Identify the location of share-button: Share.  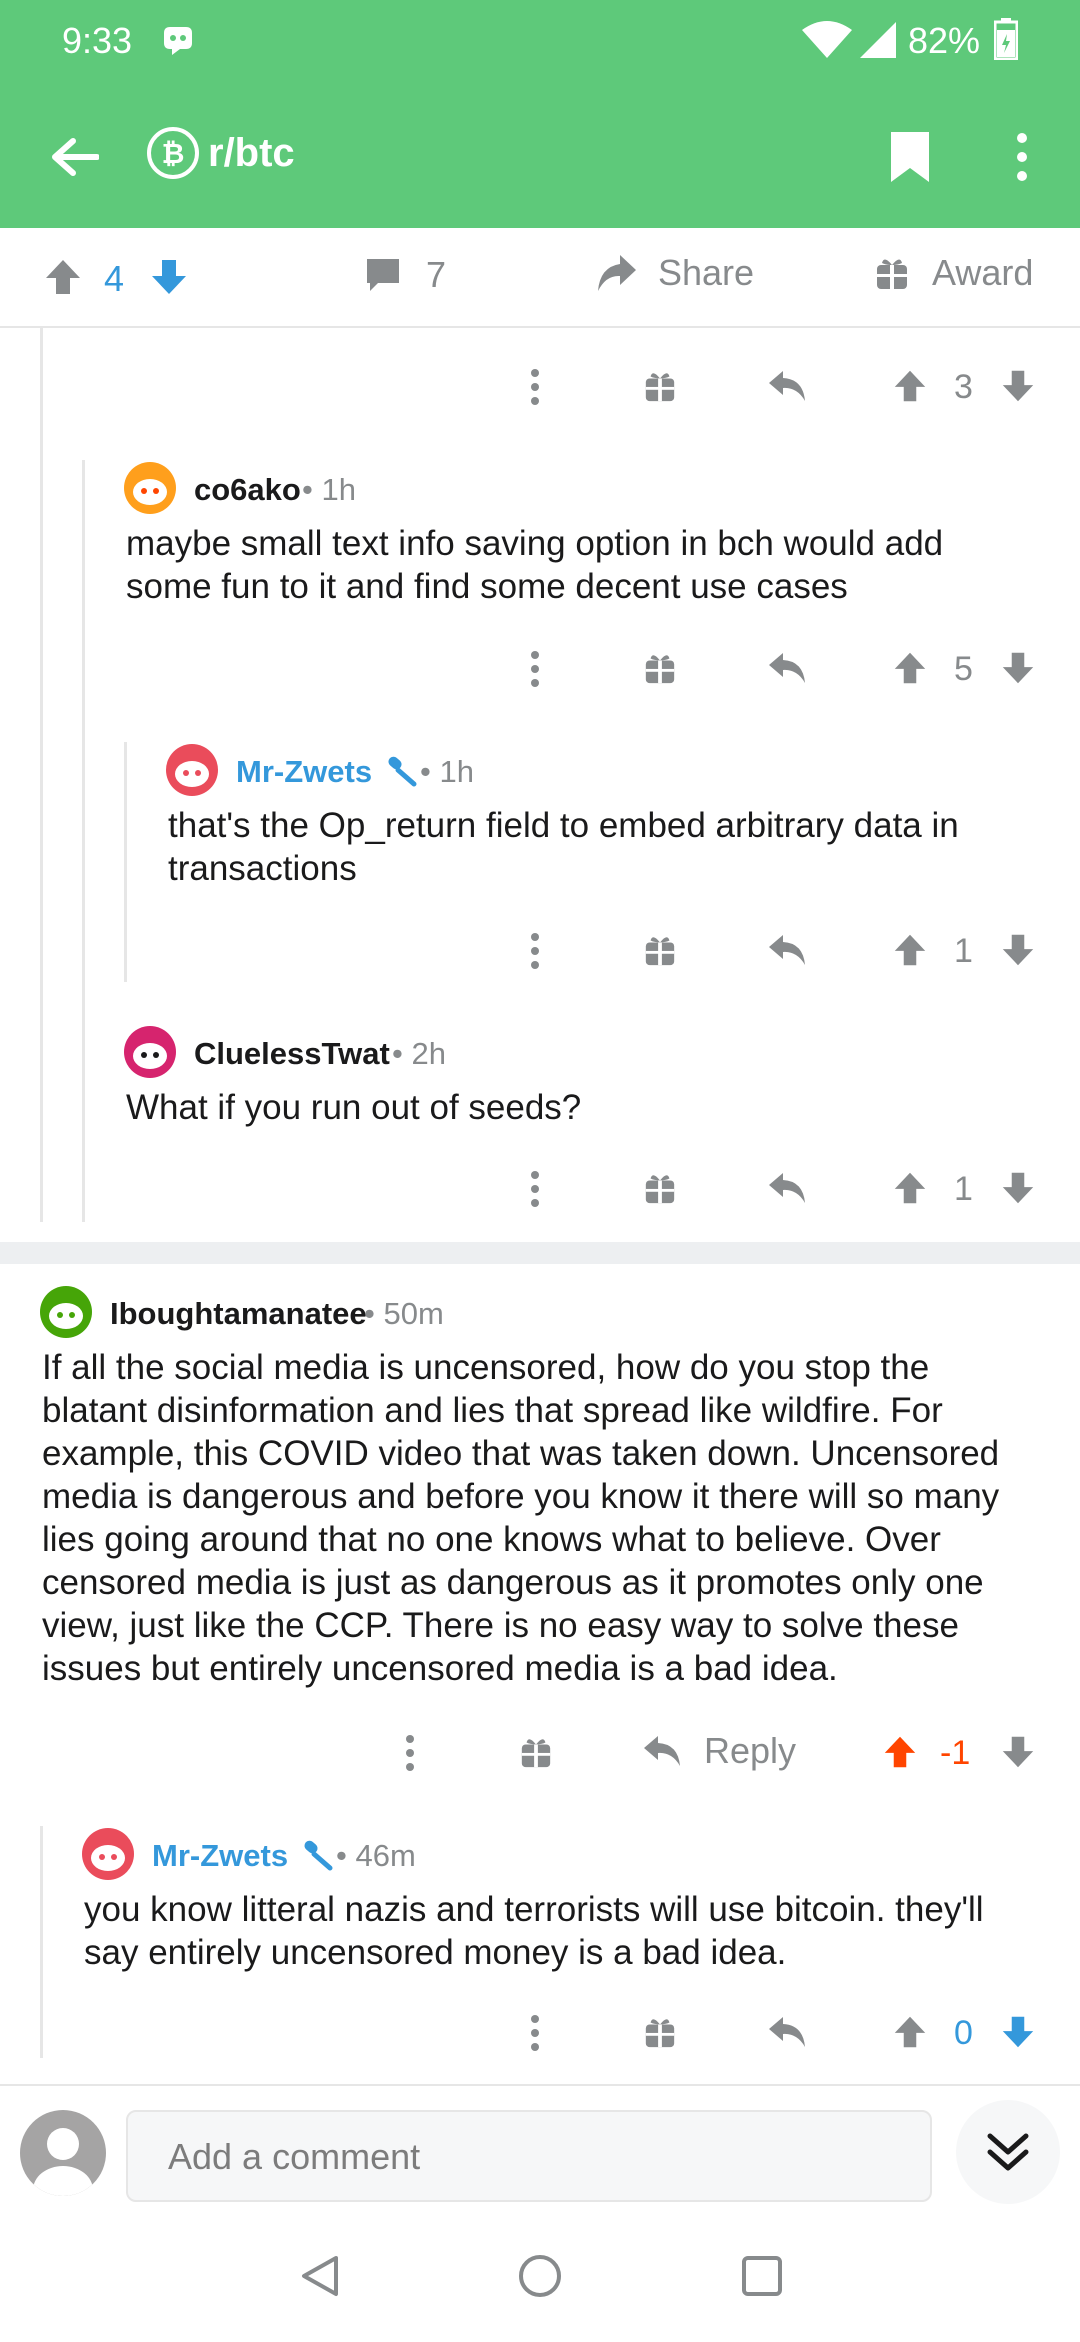
(675, 273).